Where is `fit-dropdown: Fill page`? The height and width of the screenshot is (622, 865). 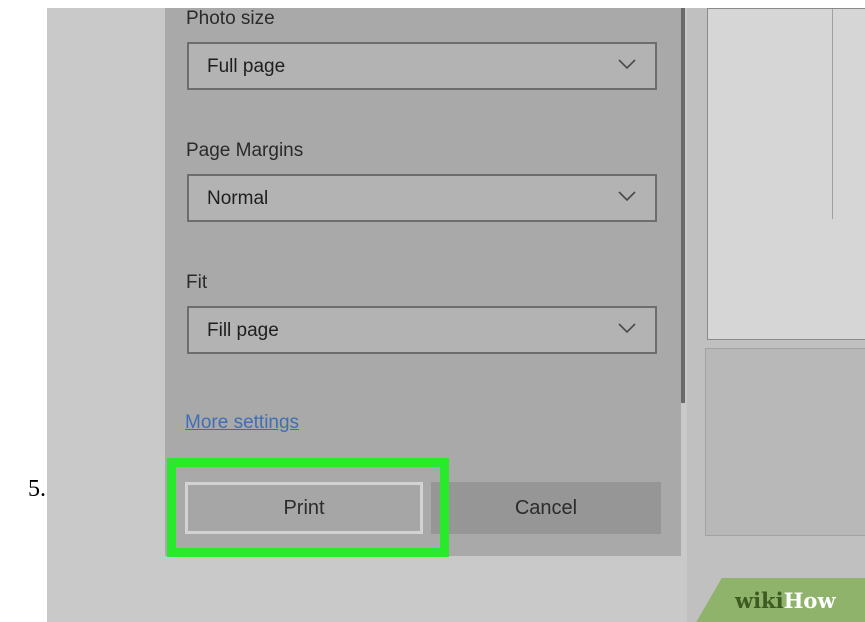
fit-dropdown: Fill page is located at coordinates (422, 330).